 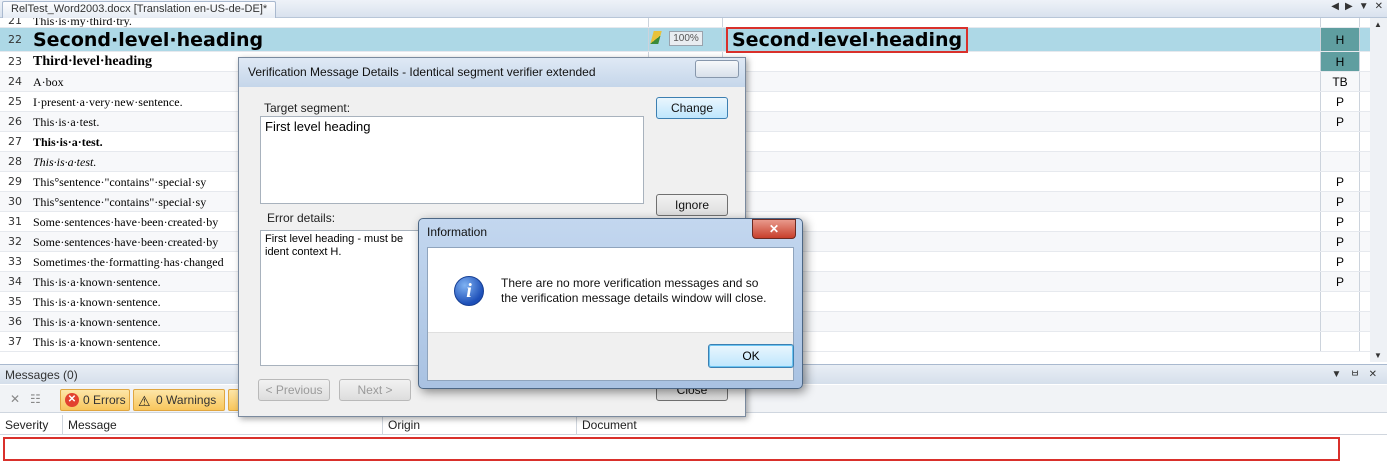 What do you see at coordinates (31, 425) in the screenshot?
I see `column-severity: Severity` at bounding box center [31, 425].